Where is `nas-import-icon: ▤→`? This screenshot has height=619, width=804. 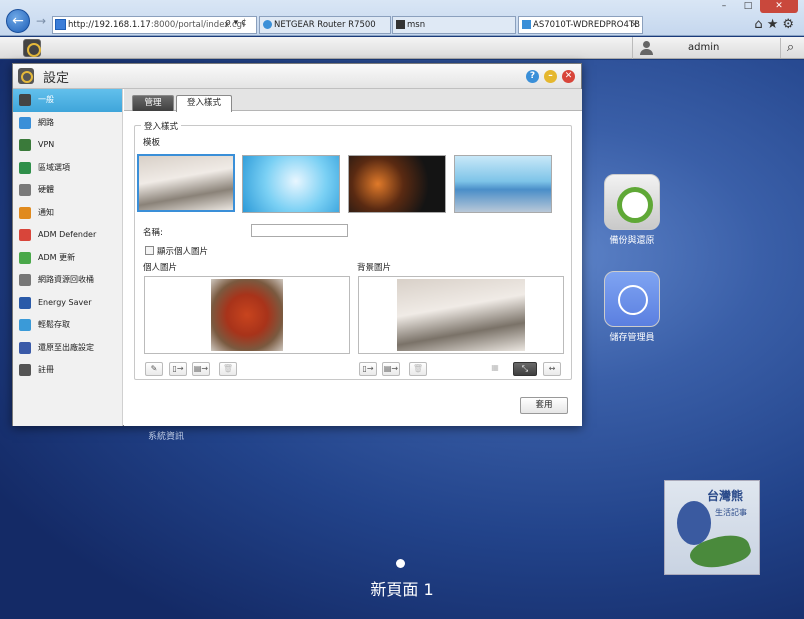 nas-import-icon: ▤→ is located at coordinates (391, 368).